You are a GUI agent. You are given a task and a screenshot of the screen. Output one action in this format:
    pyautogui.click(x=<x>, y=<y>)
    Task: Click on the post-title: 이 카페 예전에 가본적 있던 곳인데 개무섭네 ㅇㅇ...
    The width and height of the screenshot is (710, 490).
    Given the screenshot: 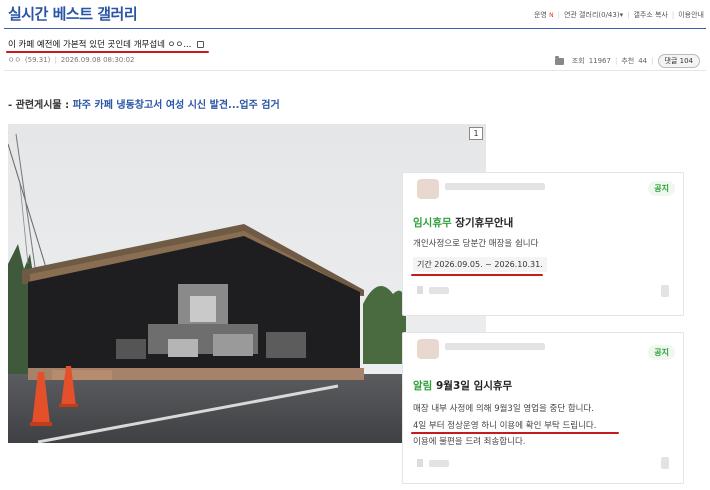 What is the action you would take?
    pyautogui.click(x=106, y=44)
    